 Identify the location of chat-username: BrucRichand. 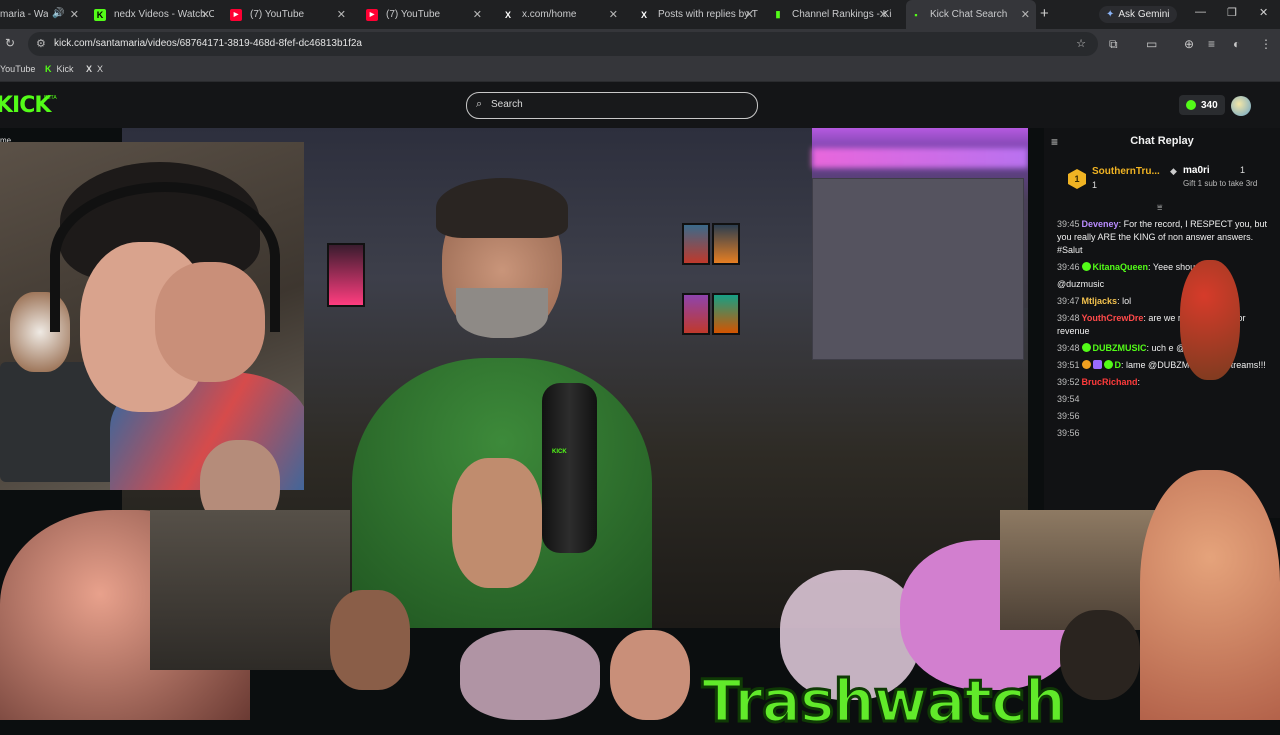
(1110, 382).